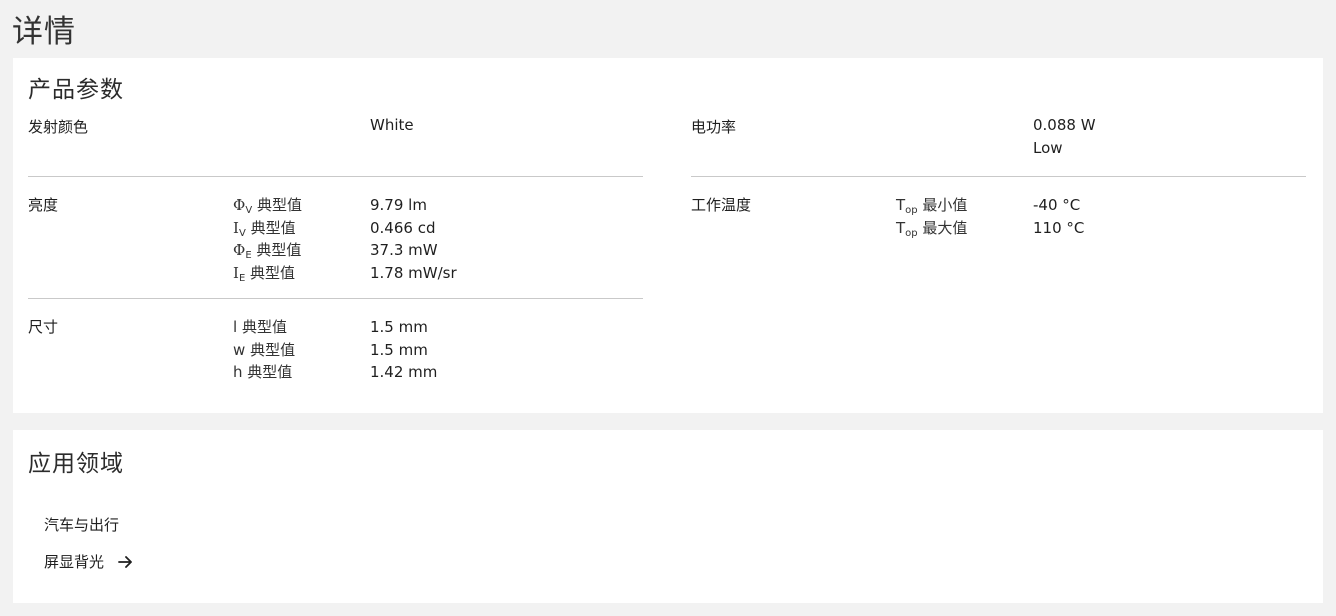 The image size is (1336, 616). I want to click on applications-title: 应用领域, so click(76, 464).